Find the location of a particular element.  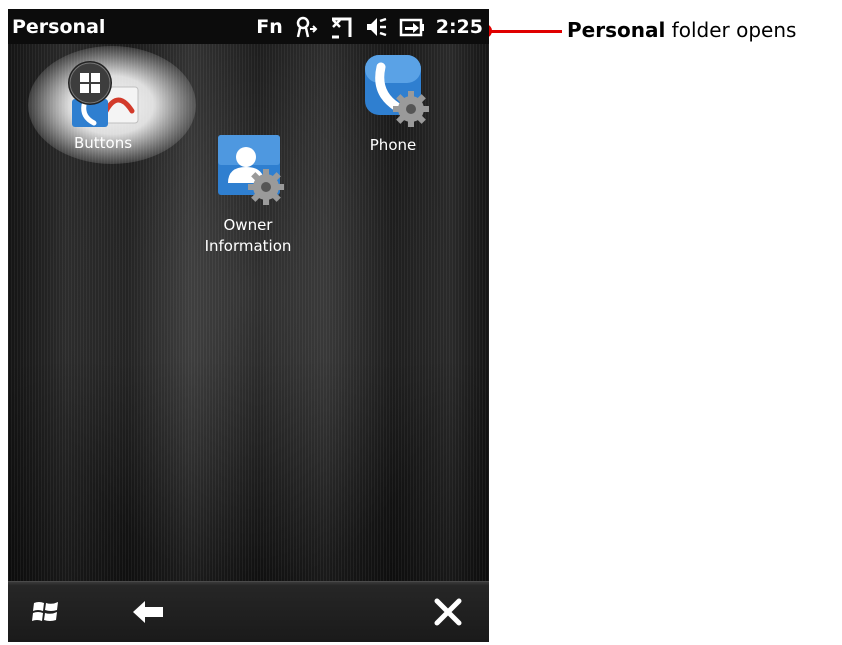

app-buttons: Buttons is located at coordinates (103, 103).